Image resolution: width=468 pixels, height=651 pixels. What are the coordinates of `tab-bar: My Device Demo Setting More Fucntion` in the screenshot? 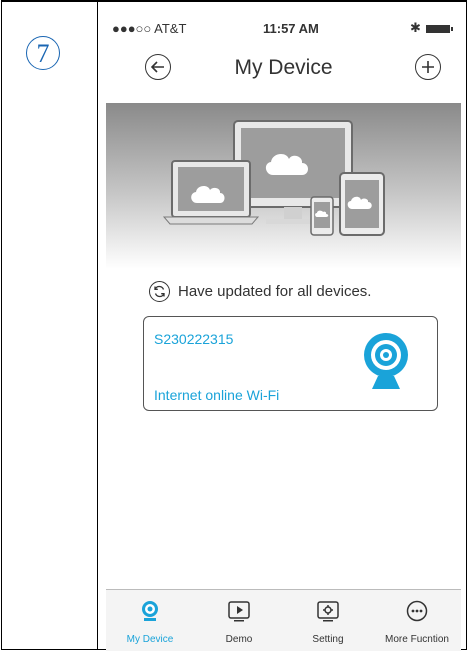 It's located at (283, 620).